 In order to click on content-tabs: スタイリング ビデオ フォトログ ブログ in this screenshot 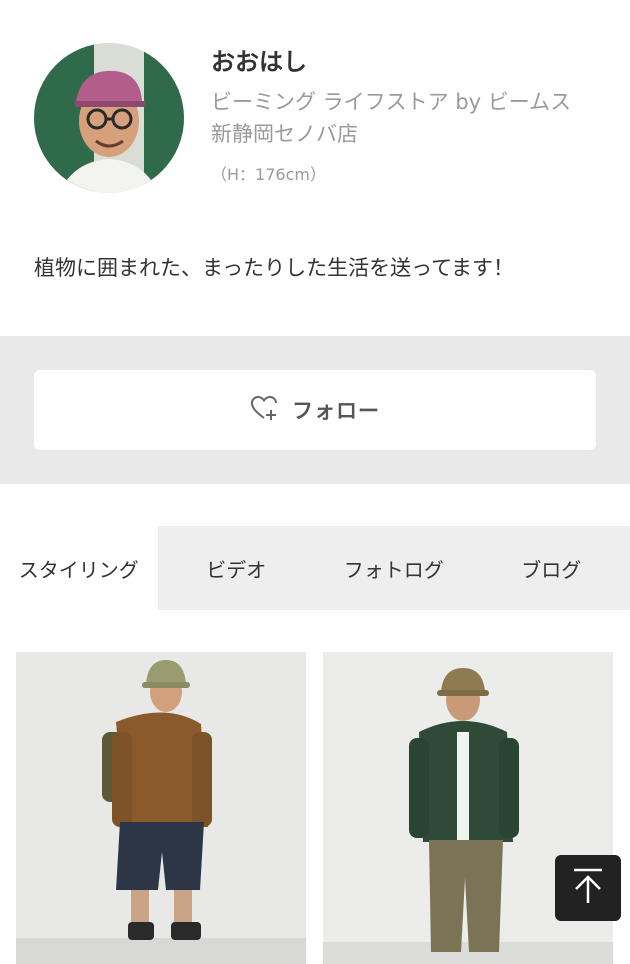, I will do `click(315, 568)`.